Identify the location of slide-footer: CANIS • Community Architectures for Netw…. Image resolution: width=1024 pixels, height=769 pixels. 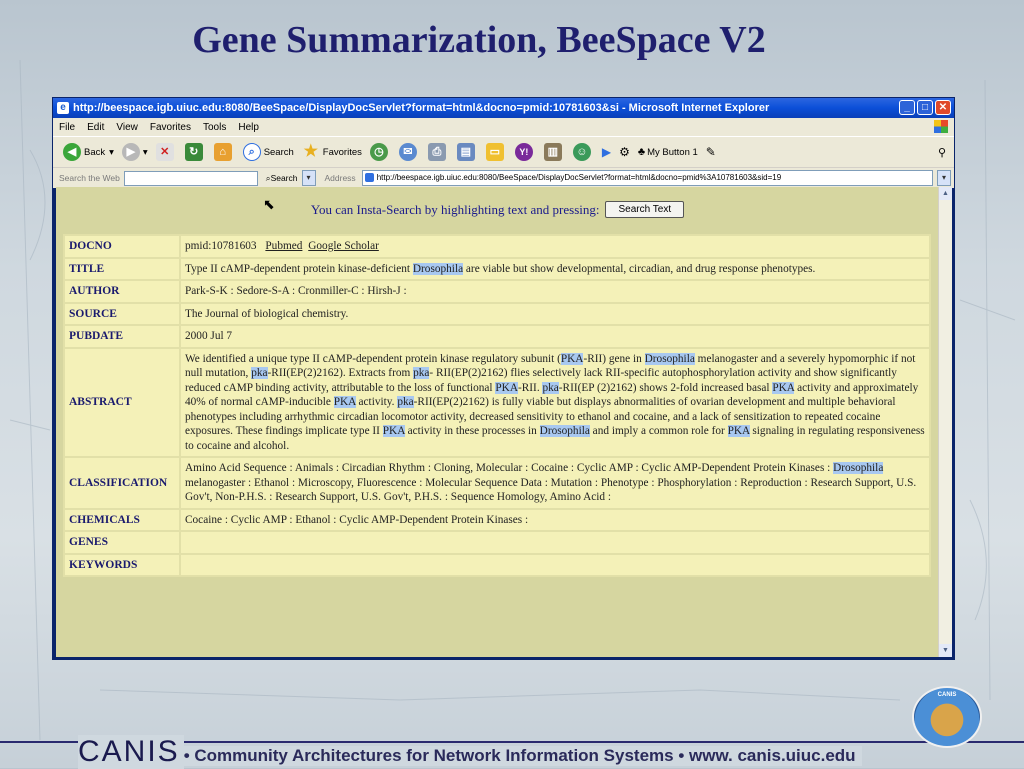
(470, 752).